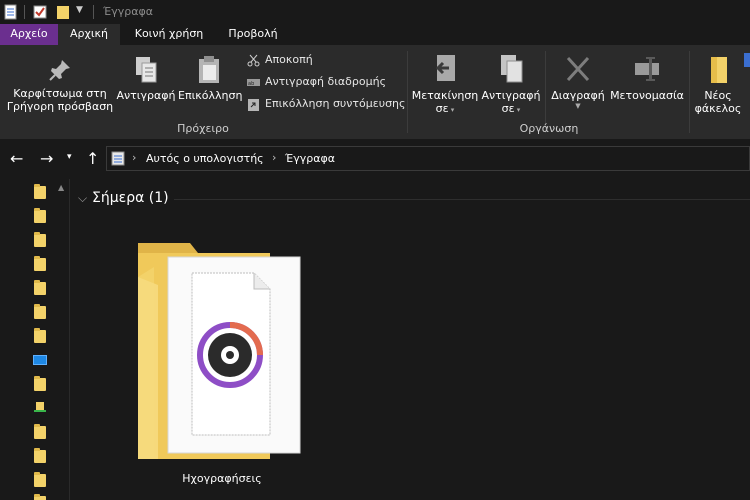  I want to click on rename-label: Μετονομασία, so click(647, 95).